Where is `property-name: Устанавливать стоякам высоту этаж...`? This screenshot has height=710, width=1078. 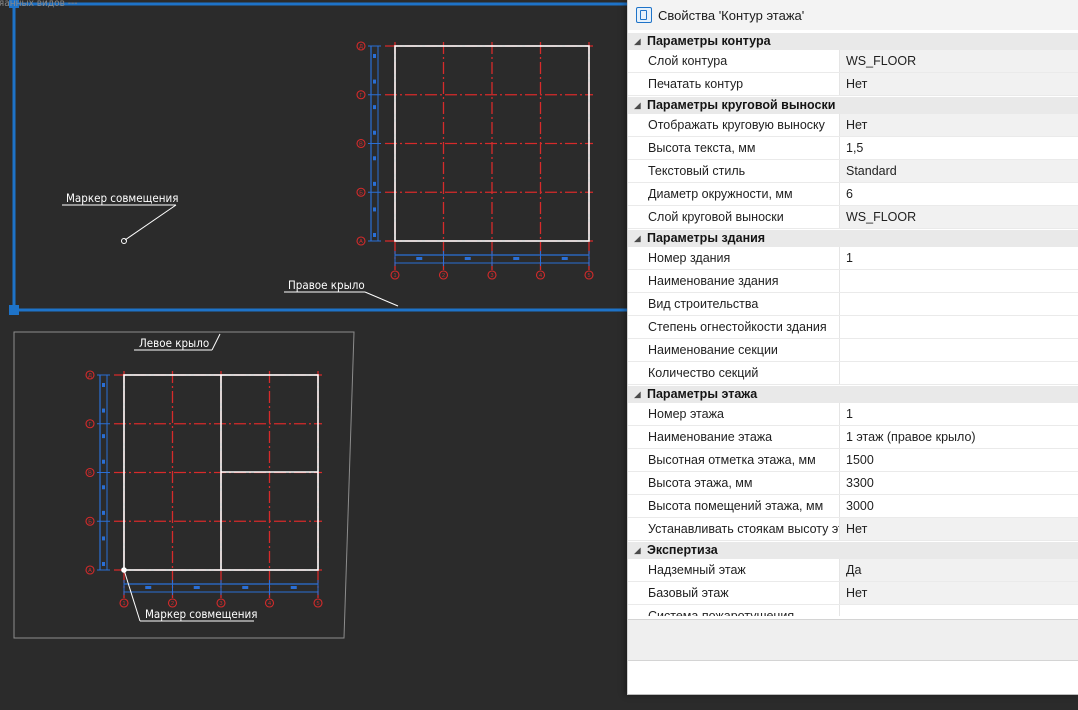
property-name: Устанавливать стоякам высоту этаж... is located at coordinates (734, 529).